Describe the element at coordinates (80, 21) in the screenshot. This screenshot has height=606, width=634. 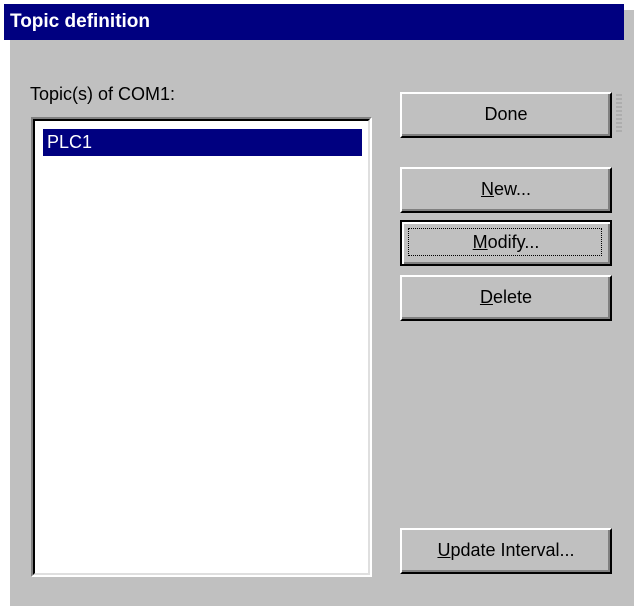
I see `dialog-title: Topic definition` at that location.